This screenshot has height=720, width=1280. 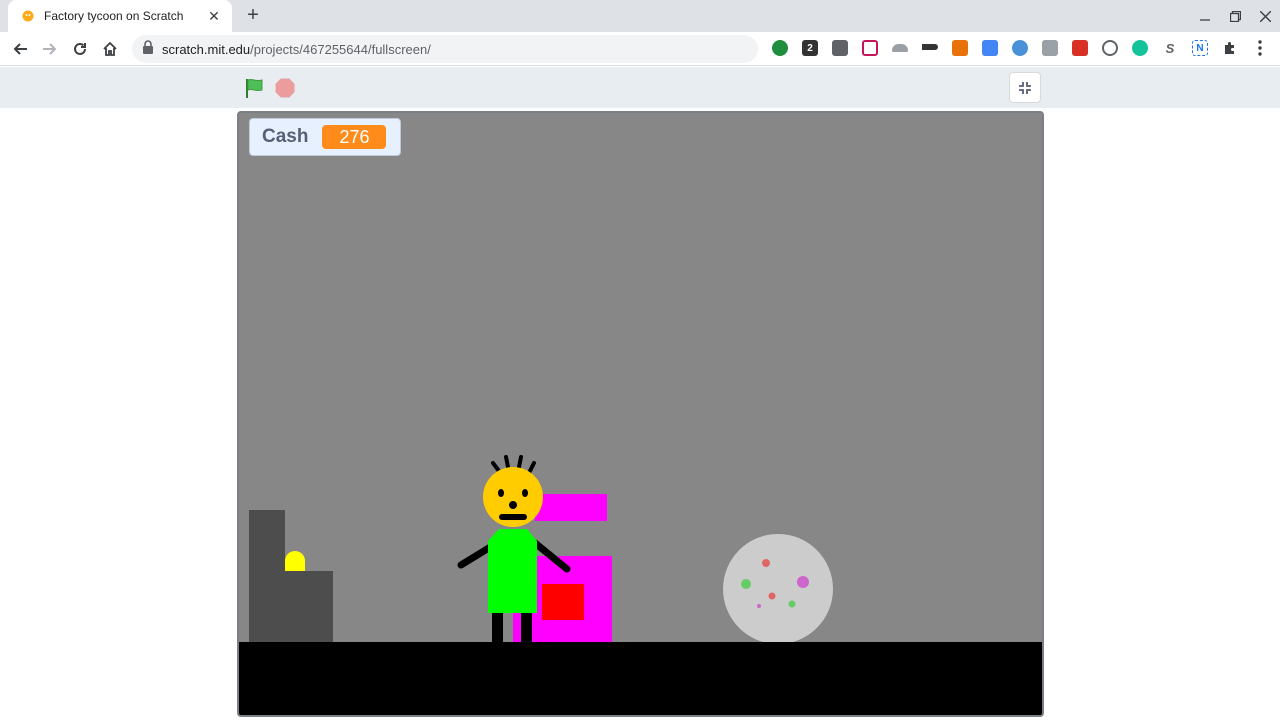 I want to click on plus-icon: +, so click(x=253, y=15).